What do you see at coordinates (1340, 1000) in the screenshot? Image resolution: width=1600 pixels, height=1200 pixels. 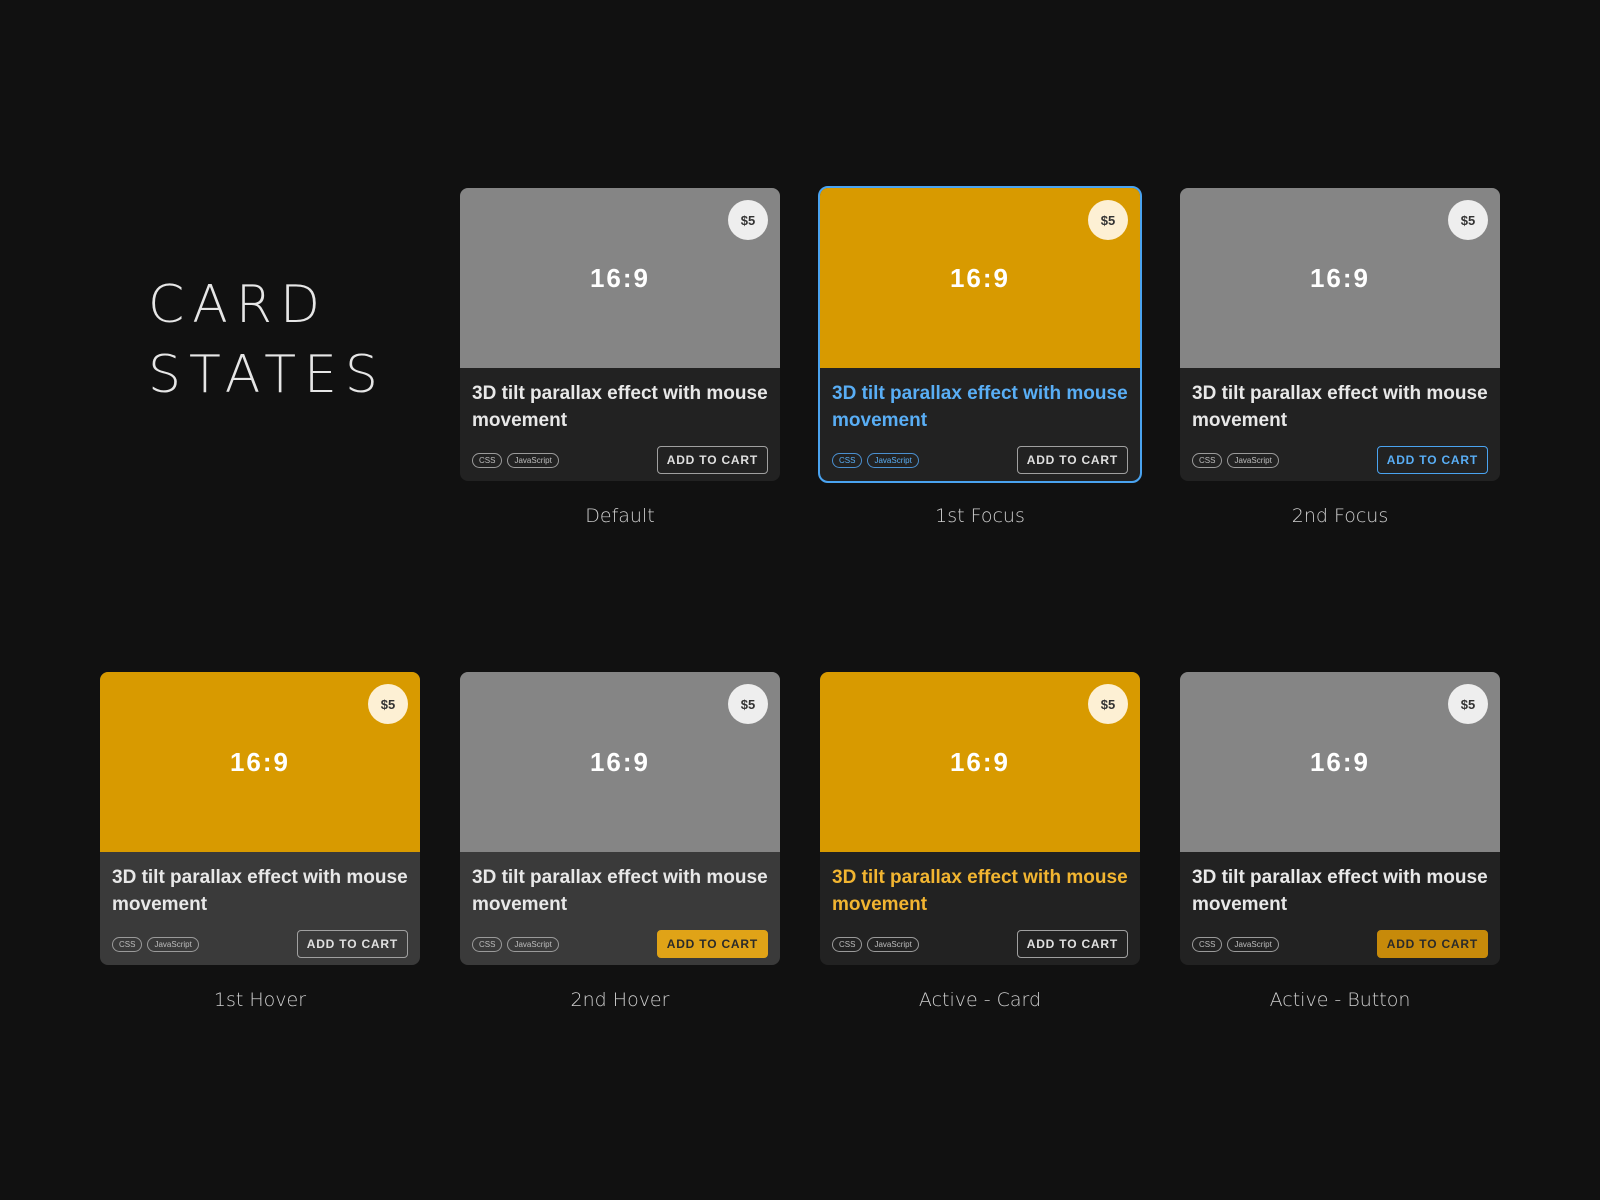 I see `state-caption: Active - Button` at bounding box center [1340, 1000].